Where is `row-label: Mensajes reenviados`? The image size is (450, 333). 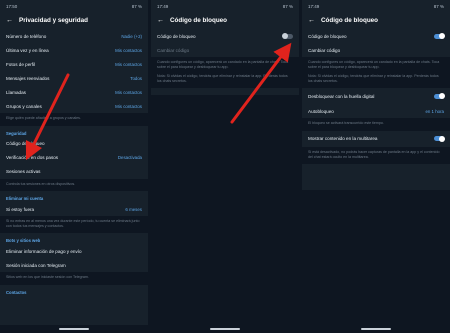
row-label: Mensajes reenviados is located at coordinates (28, 78).